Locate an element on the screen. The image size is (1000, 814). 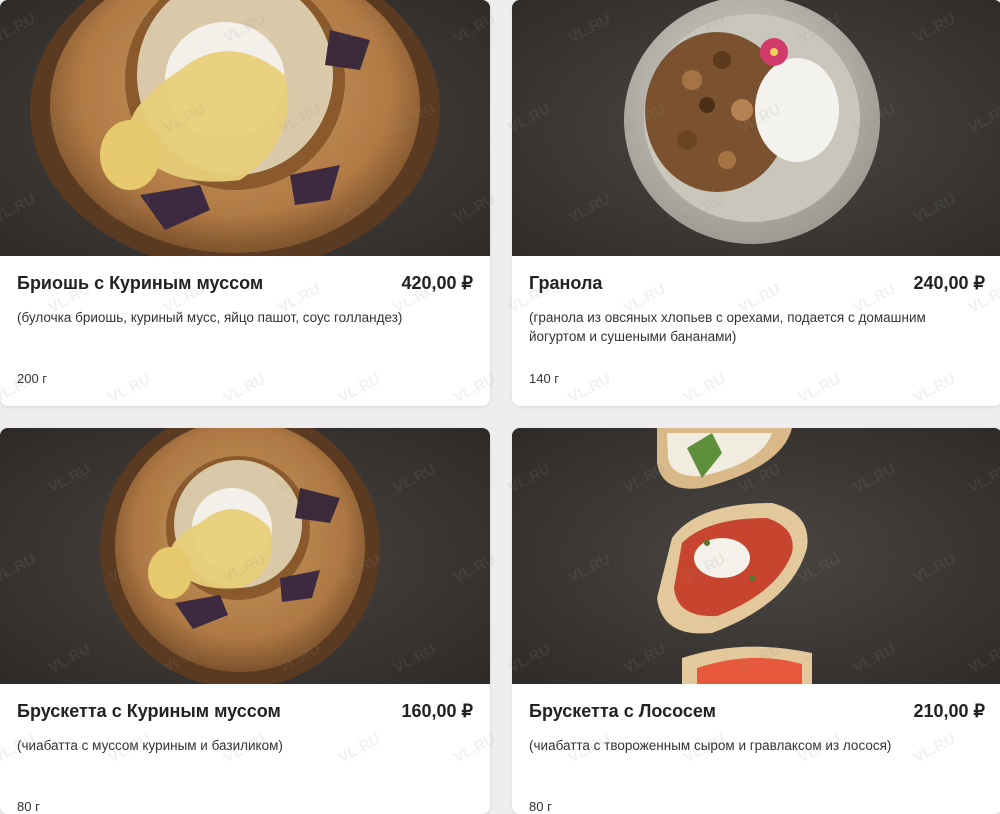
dish-price: 160,00 ₽ is located at coordinates (437, 711).